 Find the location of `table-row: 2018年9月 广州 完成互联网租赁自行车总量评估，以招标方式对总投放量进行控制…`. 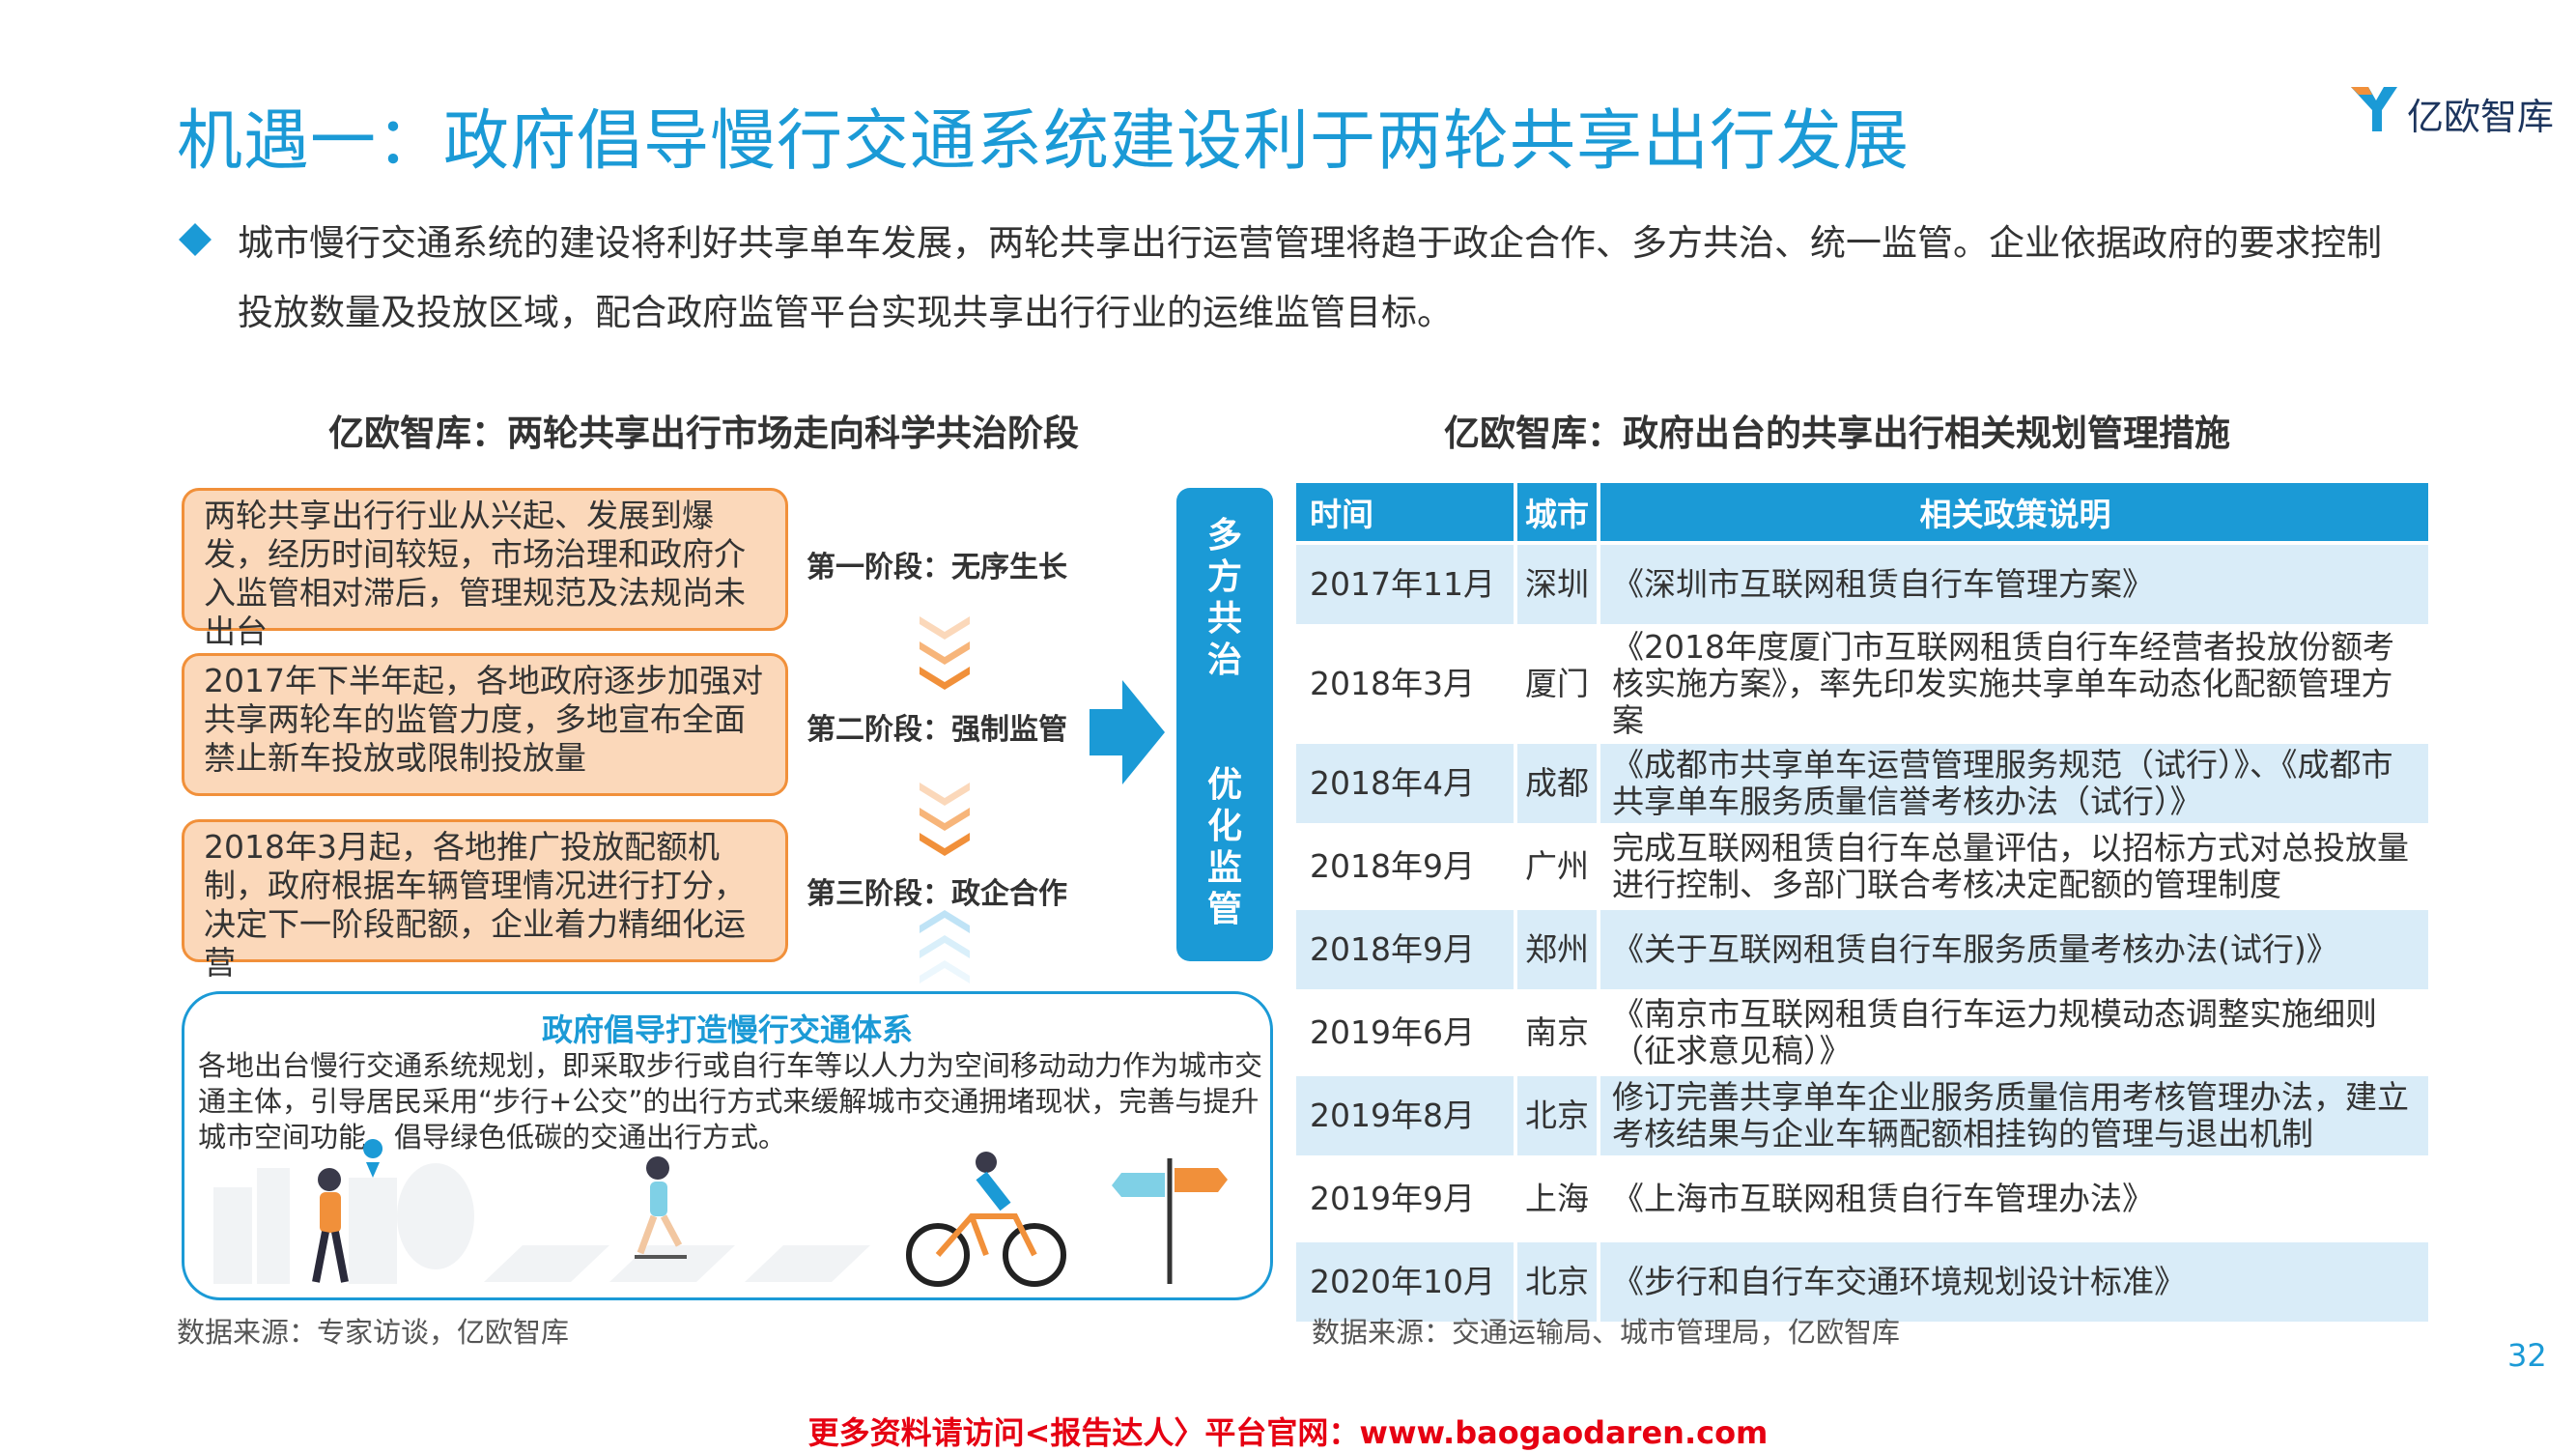

table-row: 2018年9月 广州 完成互联网租赁自行车总量评估，以招标方式对总投放量进行控制… is located at coordinates (1862, 867).